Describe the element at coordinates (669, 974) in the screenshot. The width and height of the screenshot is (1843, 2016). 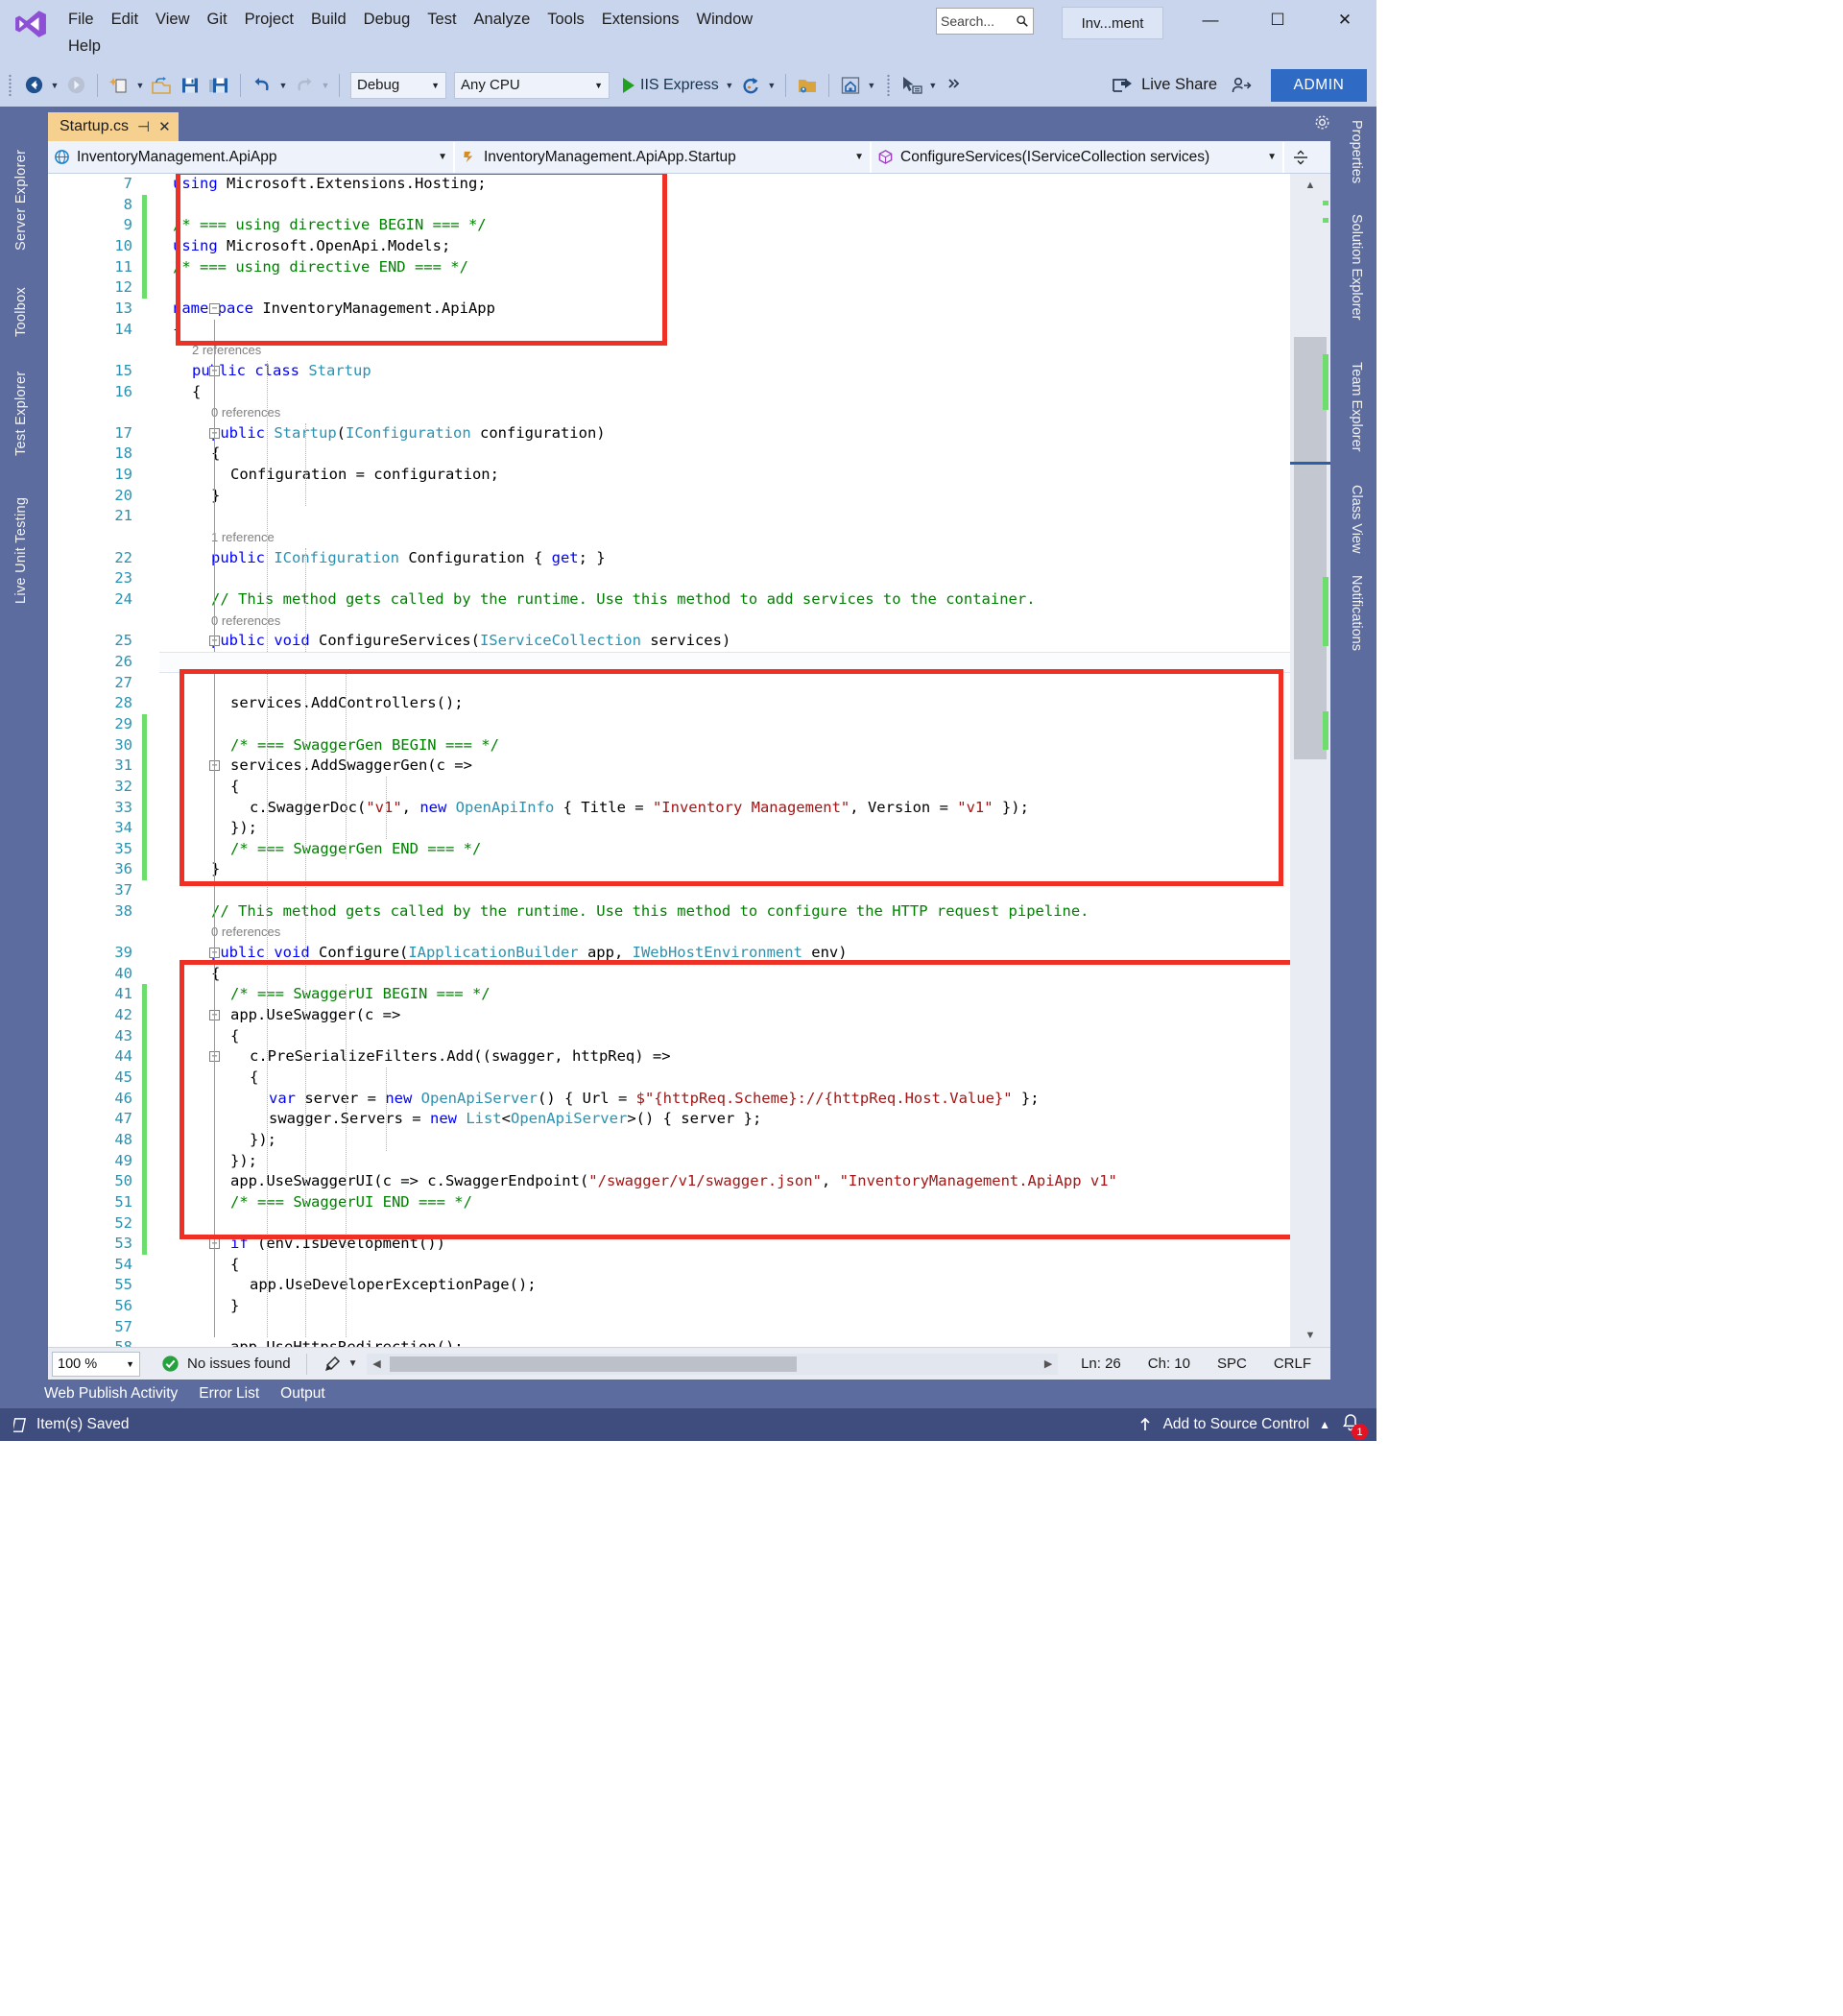
I see `code-line: 40 {` at that location.